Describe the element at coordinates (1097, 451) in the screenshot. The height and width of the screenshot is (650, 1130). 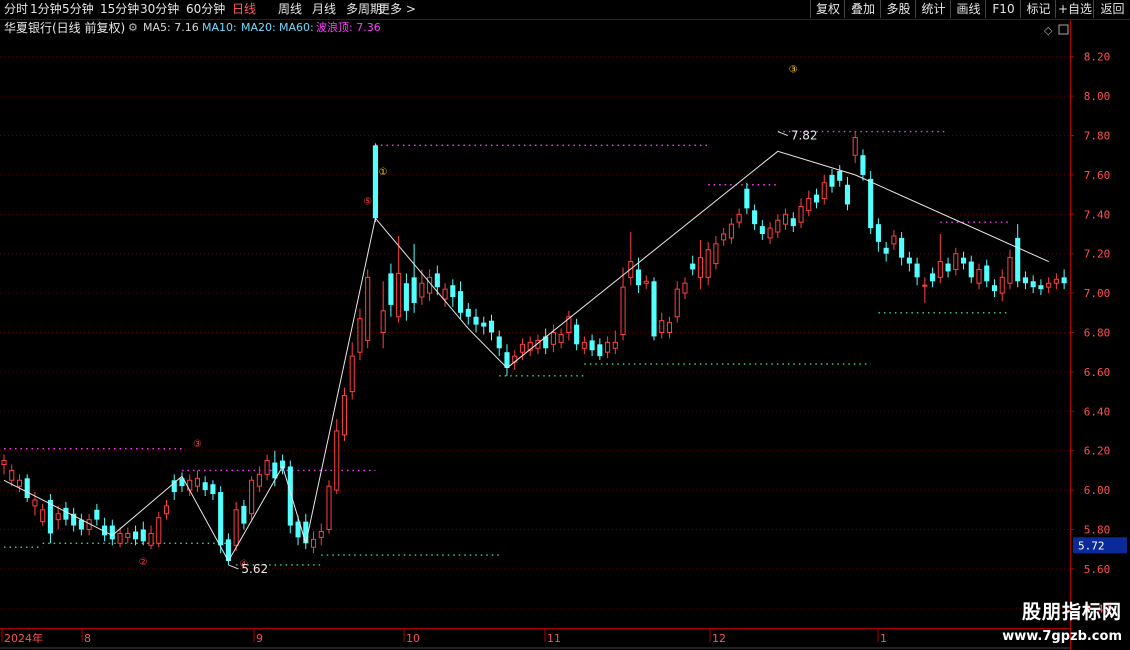
I see `y-tick-label-10: 6.20` at that location.